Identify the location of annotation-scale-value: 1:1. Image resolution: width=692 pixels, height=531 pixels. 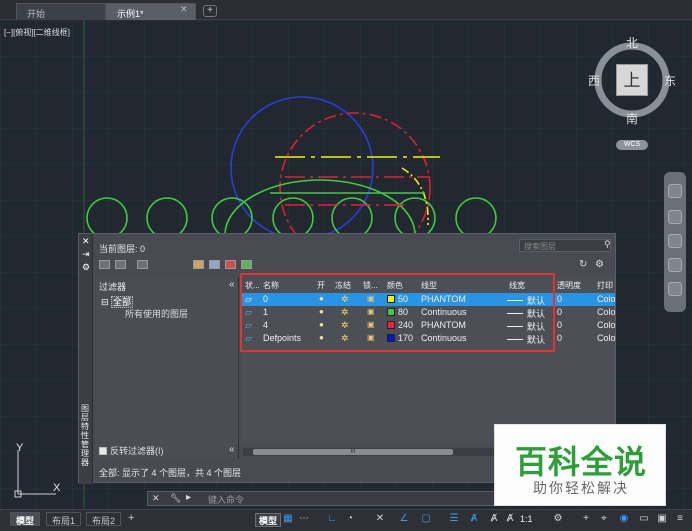
(526, 519).